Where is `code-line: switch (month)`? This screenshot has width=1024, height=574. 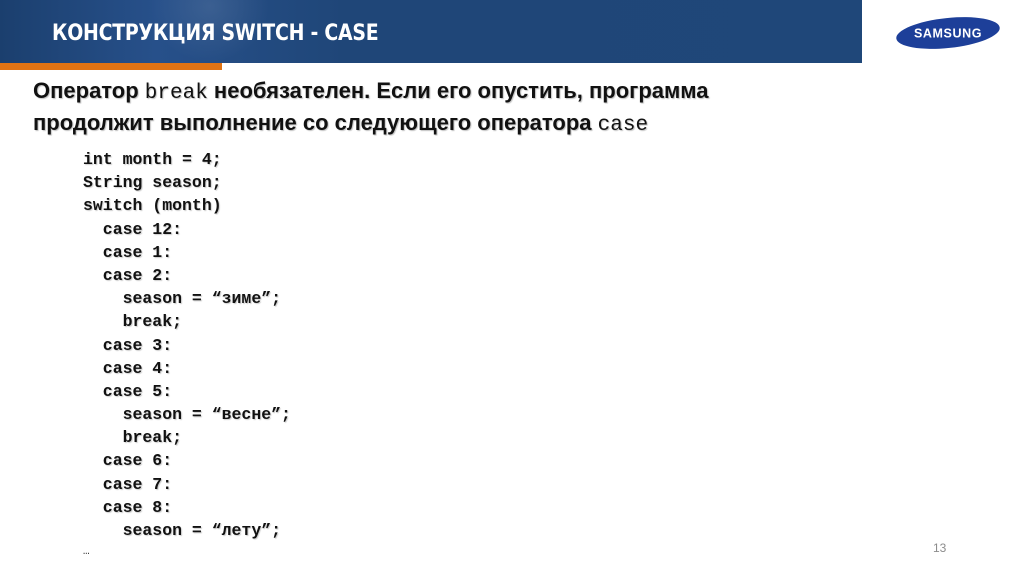 code-line: switch (month) is located at coordinates (152, 206).